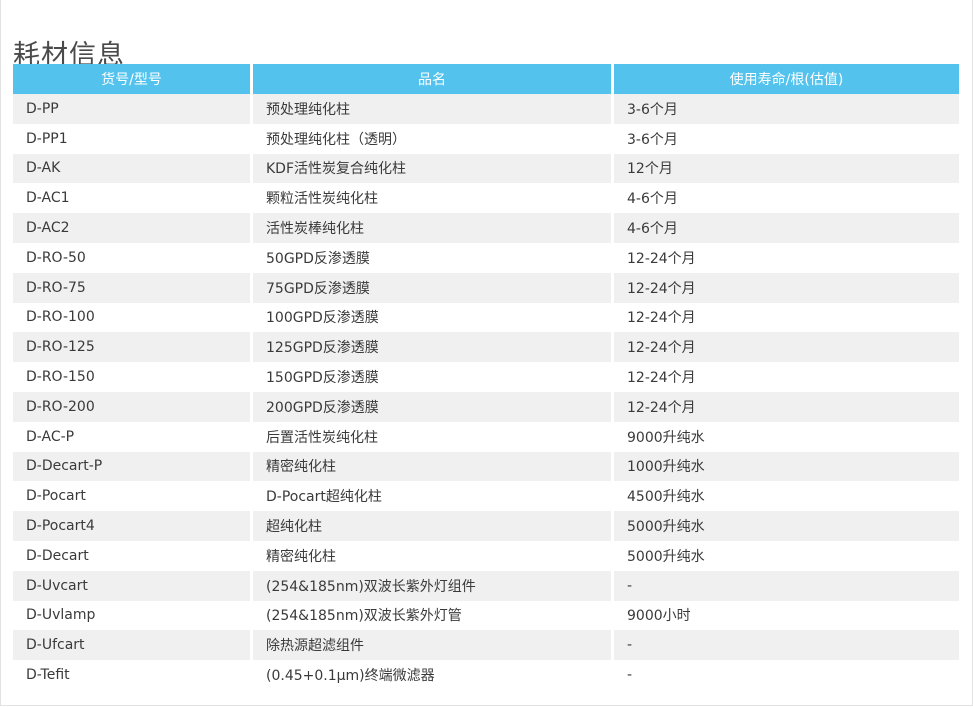 The height and width of the screenshot is (707, 973). I want to click on cell-service-life: 9000升纯水, so click(785, 436).